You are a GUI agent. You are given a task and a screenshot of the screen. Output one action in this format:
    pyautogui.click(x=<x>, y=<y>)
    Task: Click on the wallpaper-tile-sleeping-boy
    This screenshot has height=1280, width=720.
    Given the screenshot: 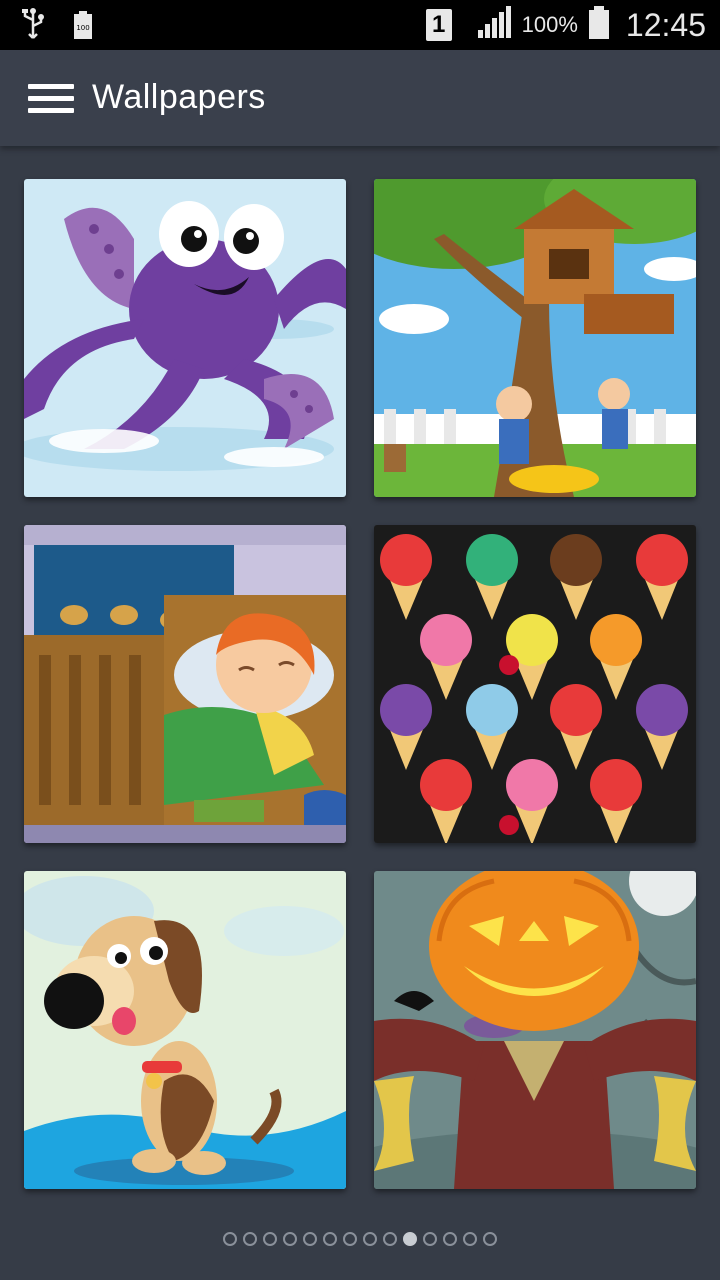 What is the action you would take?
    pyautogui.click(x=185, y=684)
    